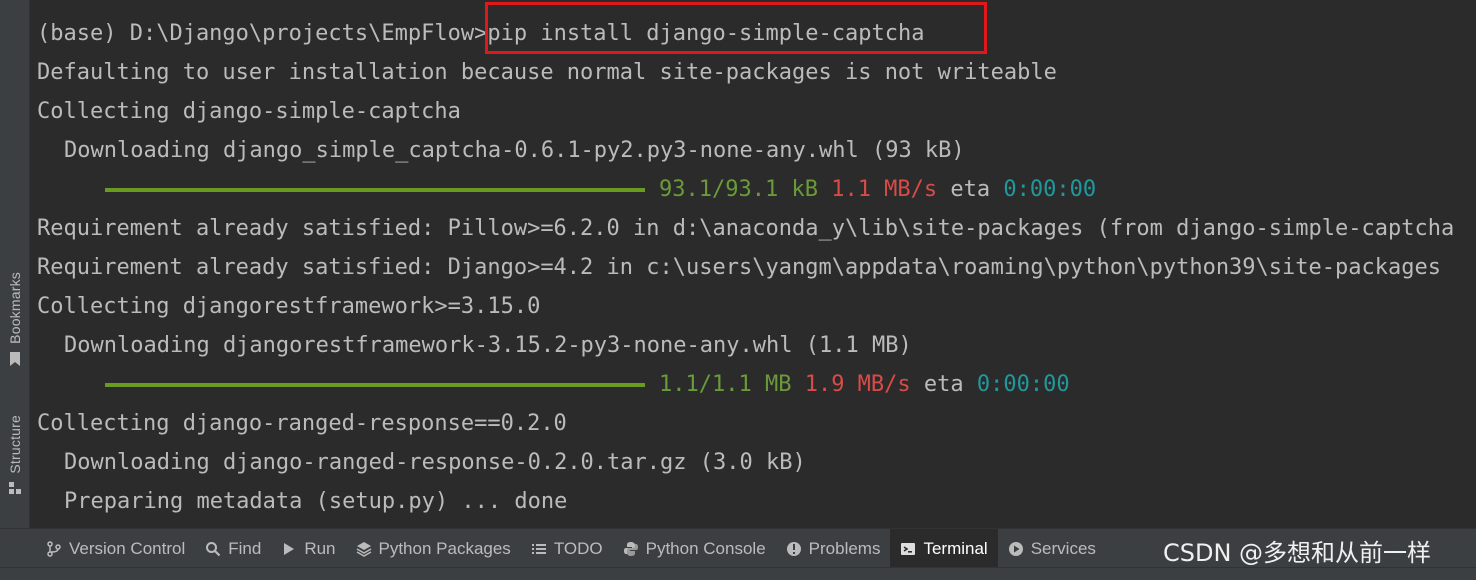 The image size is (1476, 580). Describe the element at coordinates (630, 548) in the screenshot. I see `python-icon` at that location.